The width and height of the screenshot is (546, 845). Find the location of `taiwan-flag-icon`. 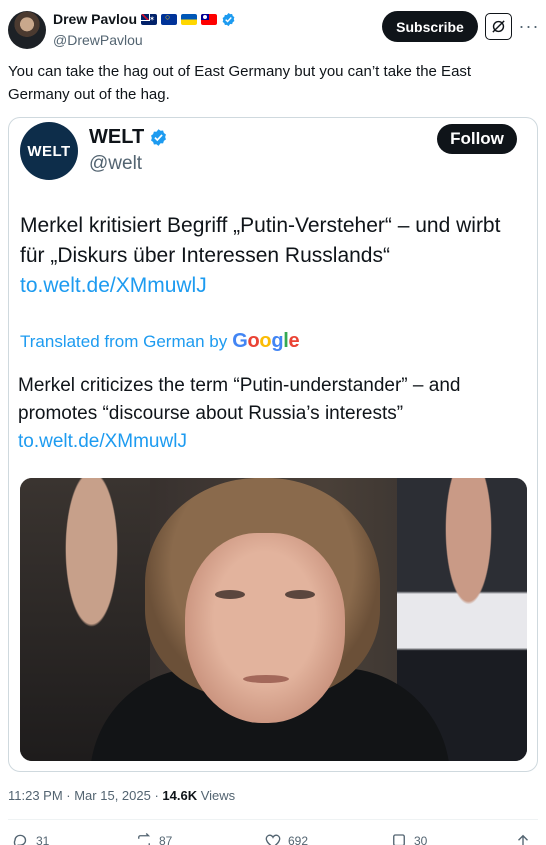

taiwan-flag-icon is located at coordinates (209, 19).